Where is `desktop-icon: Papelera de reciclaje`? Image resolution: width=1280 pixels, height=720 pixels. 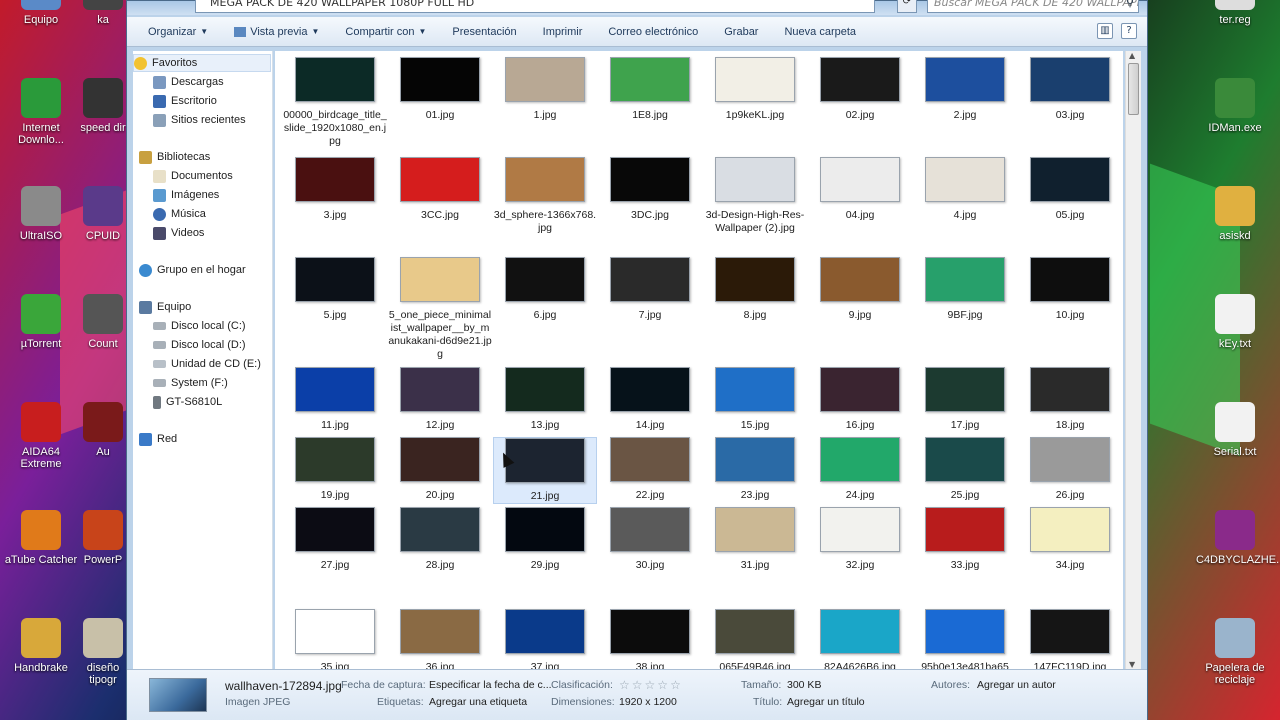
desktop-icon: Papelera de reciclaje is located at coordinates (1235, 652).